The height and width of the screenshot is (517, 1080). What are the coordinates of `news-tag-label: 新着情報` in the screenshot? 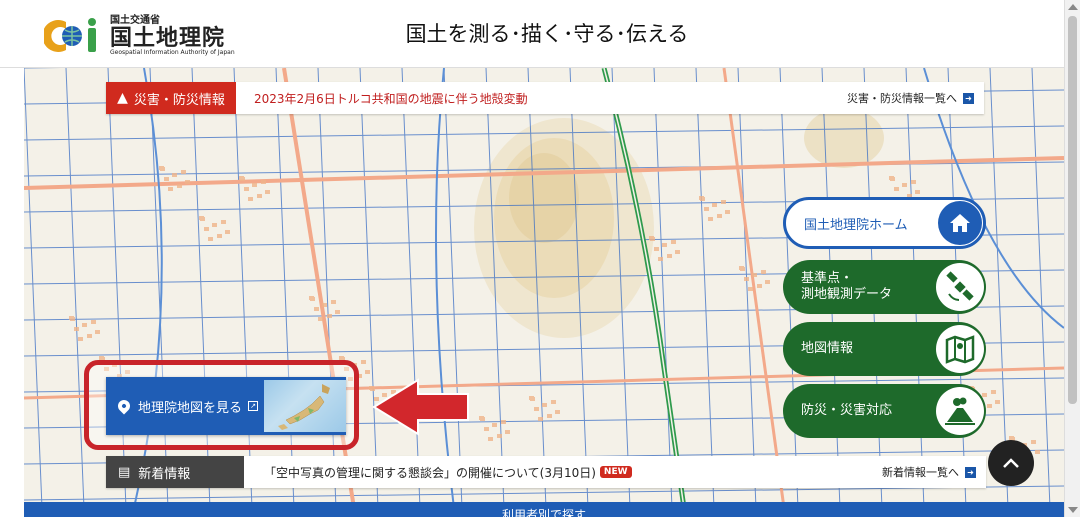 It's located at (164, 474).